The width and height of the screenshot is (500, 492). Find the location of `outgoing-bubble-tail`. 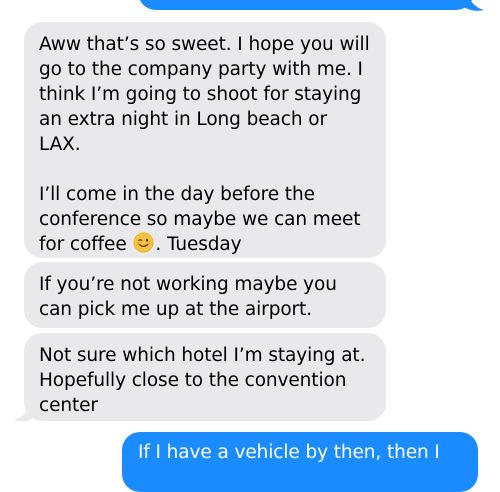

outgoing-bubble-tail is located at coordinates (473, 5).